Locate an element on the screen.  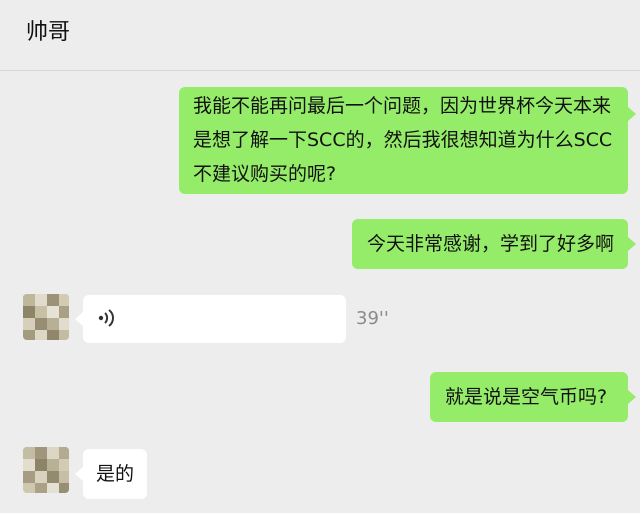
incoming-message: 是的 is located at coordinates (115, 474).